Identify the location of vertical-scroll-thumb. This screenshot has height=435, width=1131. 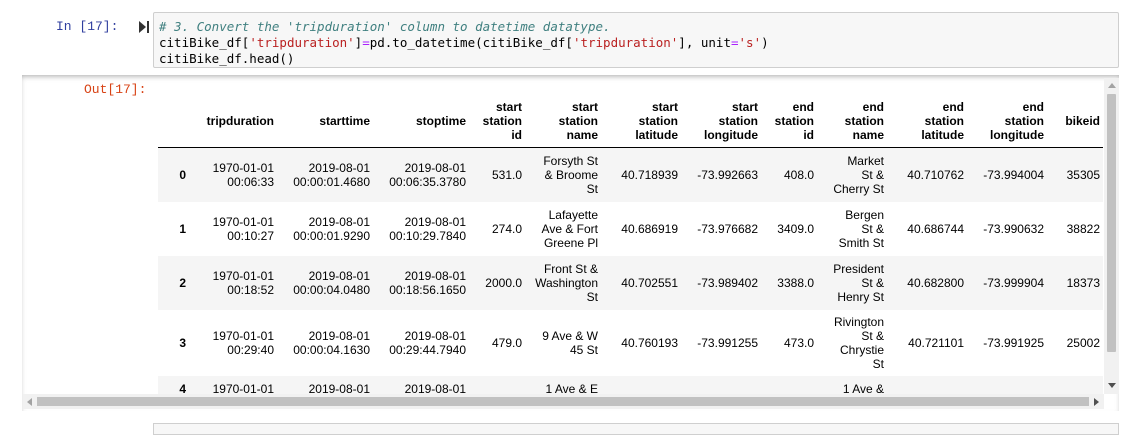
(1111, 223).